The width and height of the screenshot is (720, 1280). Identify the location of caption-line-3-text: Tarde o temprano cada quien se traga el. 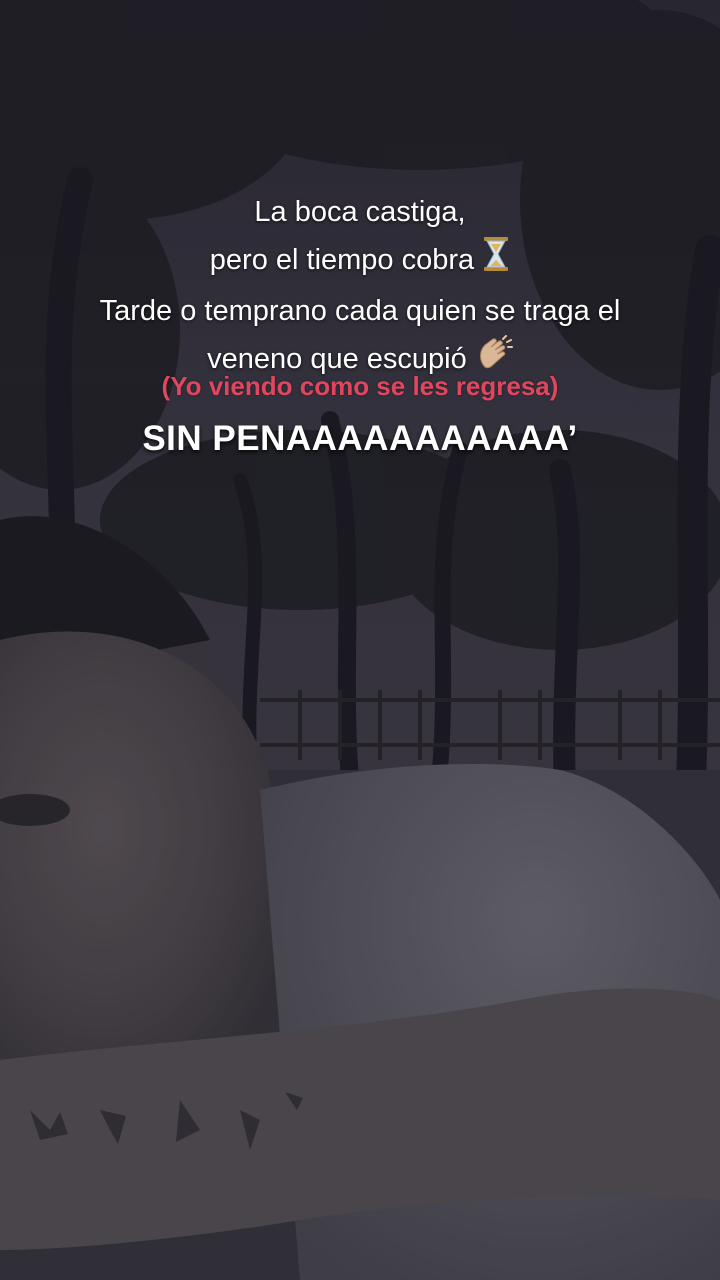
(360, 311).